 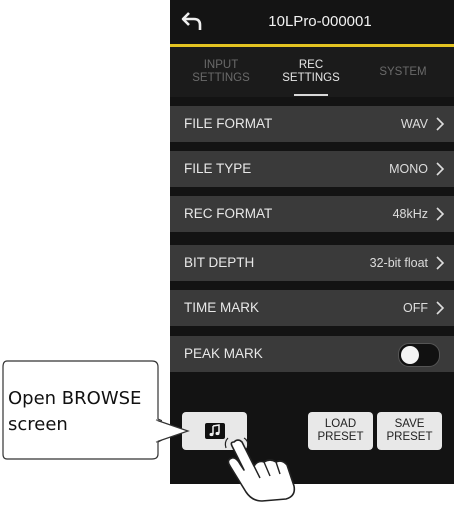 I want to click on settings-tabs: INPUT SETTINGS REC SETTINGS SYSTEM, so click(x=312, y=72).